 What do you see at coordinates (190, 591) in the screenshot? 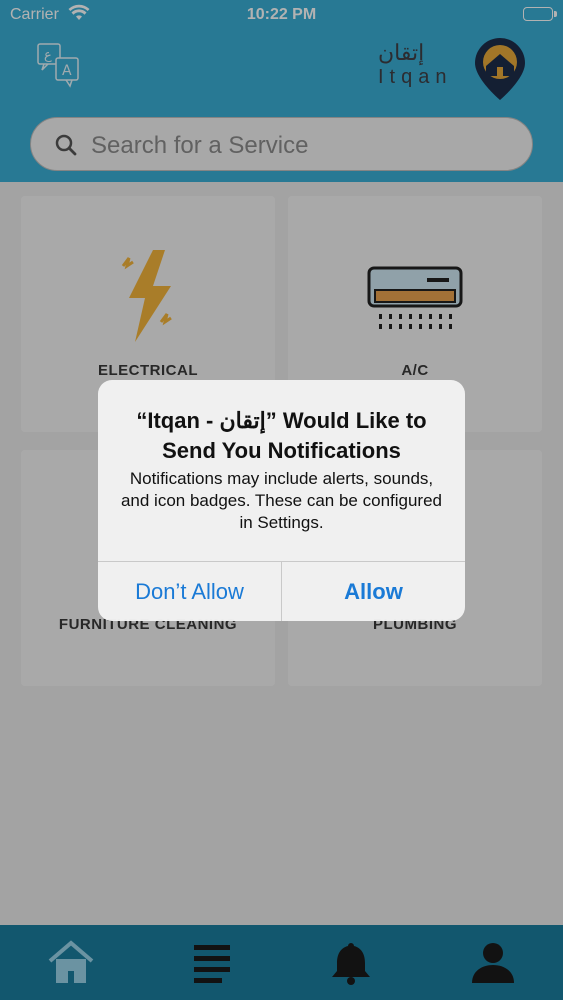
I see `dont-allow-button: Don’t Allow` at bounding box center [190, 591].